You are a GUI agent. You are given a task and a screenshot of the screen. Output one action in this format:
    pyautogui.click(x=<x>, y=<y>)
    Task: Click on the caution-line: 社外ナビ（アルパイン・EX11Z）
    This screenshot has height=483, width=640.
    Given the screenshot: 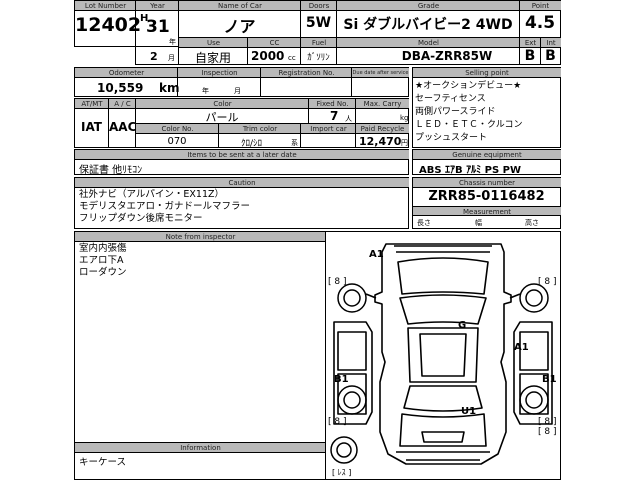 What is the action you would take?
    pyautogui.click(x=152, y=194)
    